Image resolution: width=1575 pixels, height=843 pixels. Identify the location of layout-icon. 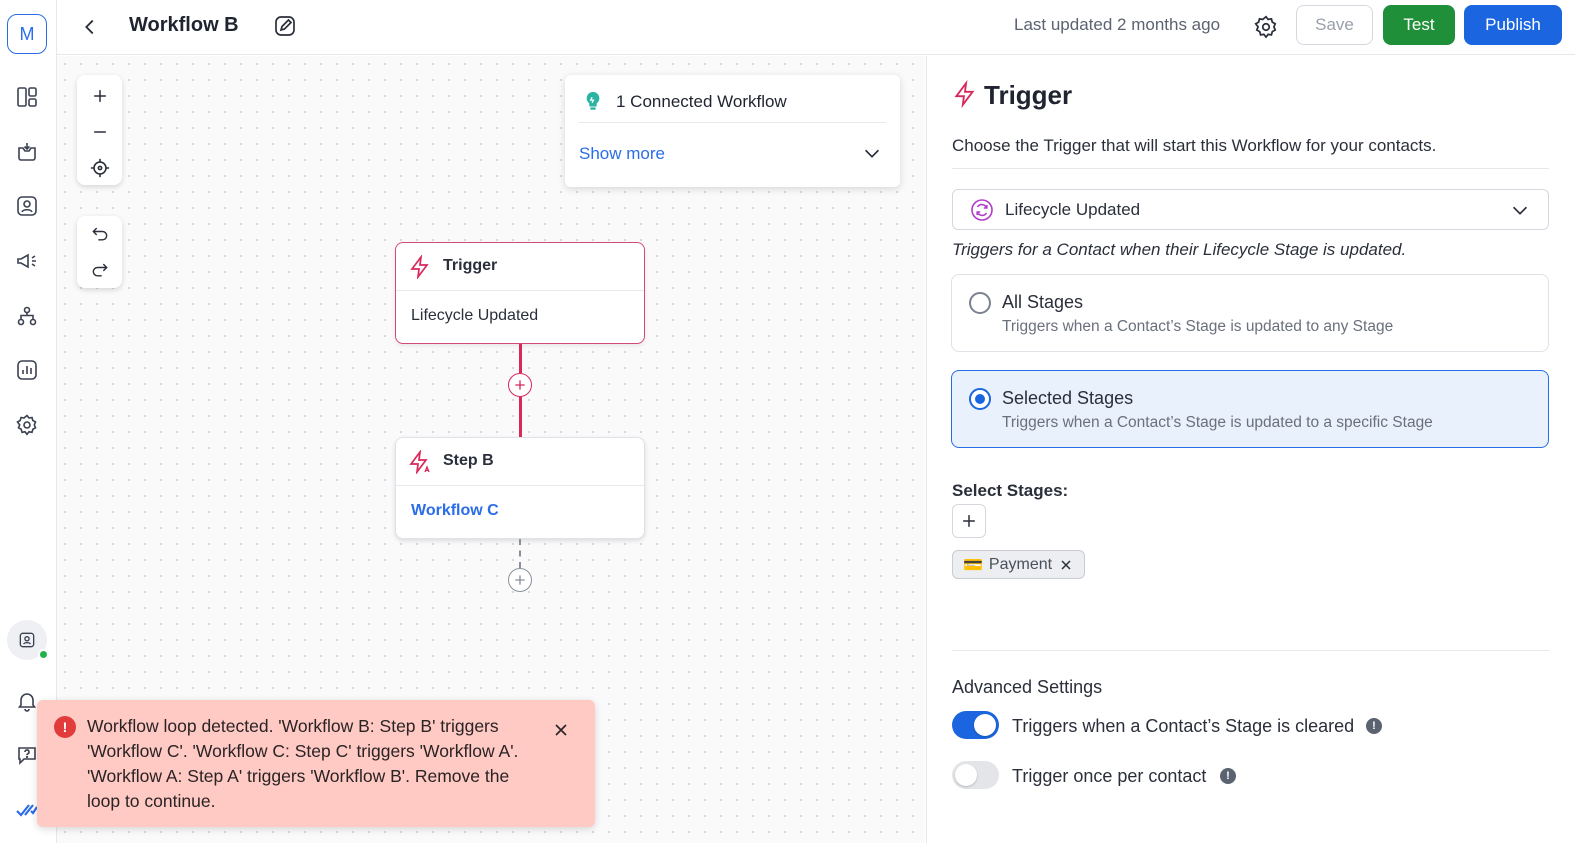
(27, 97).